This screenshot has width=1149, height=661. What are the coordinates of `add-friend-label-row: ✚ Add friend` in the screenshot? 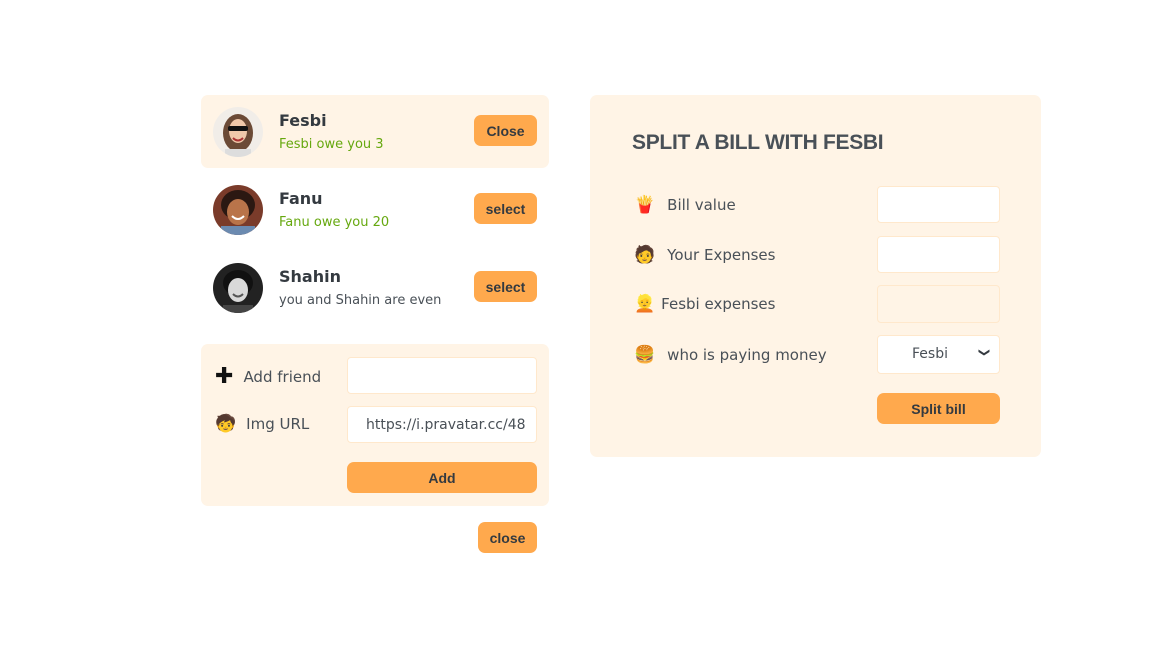 It's located at (268, 377).